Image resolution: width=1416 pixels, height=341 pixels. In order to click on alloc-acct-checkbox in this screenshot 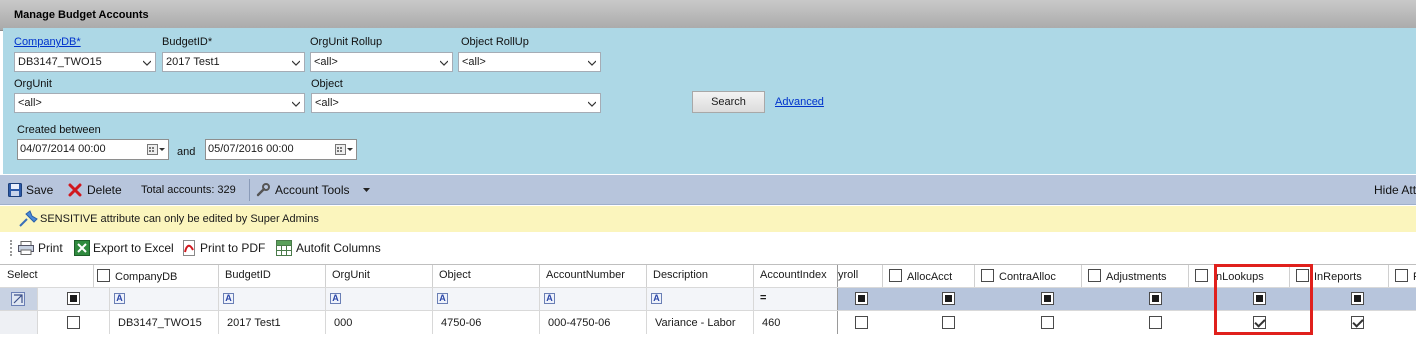, I will do `click(948, 322)`.